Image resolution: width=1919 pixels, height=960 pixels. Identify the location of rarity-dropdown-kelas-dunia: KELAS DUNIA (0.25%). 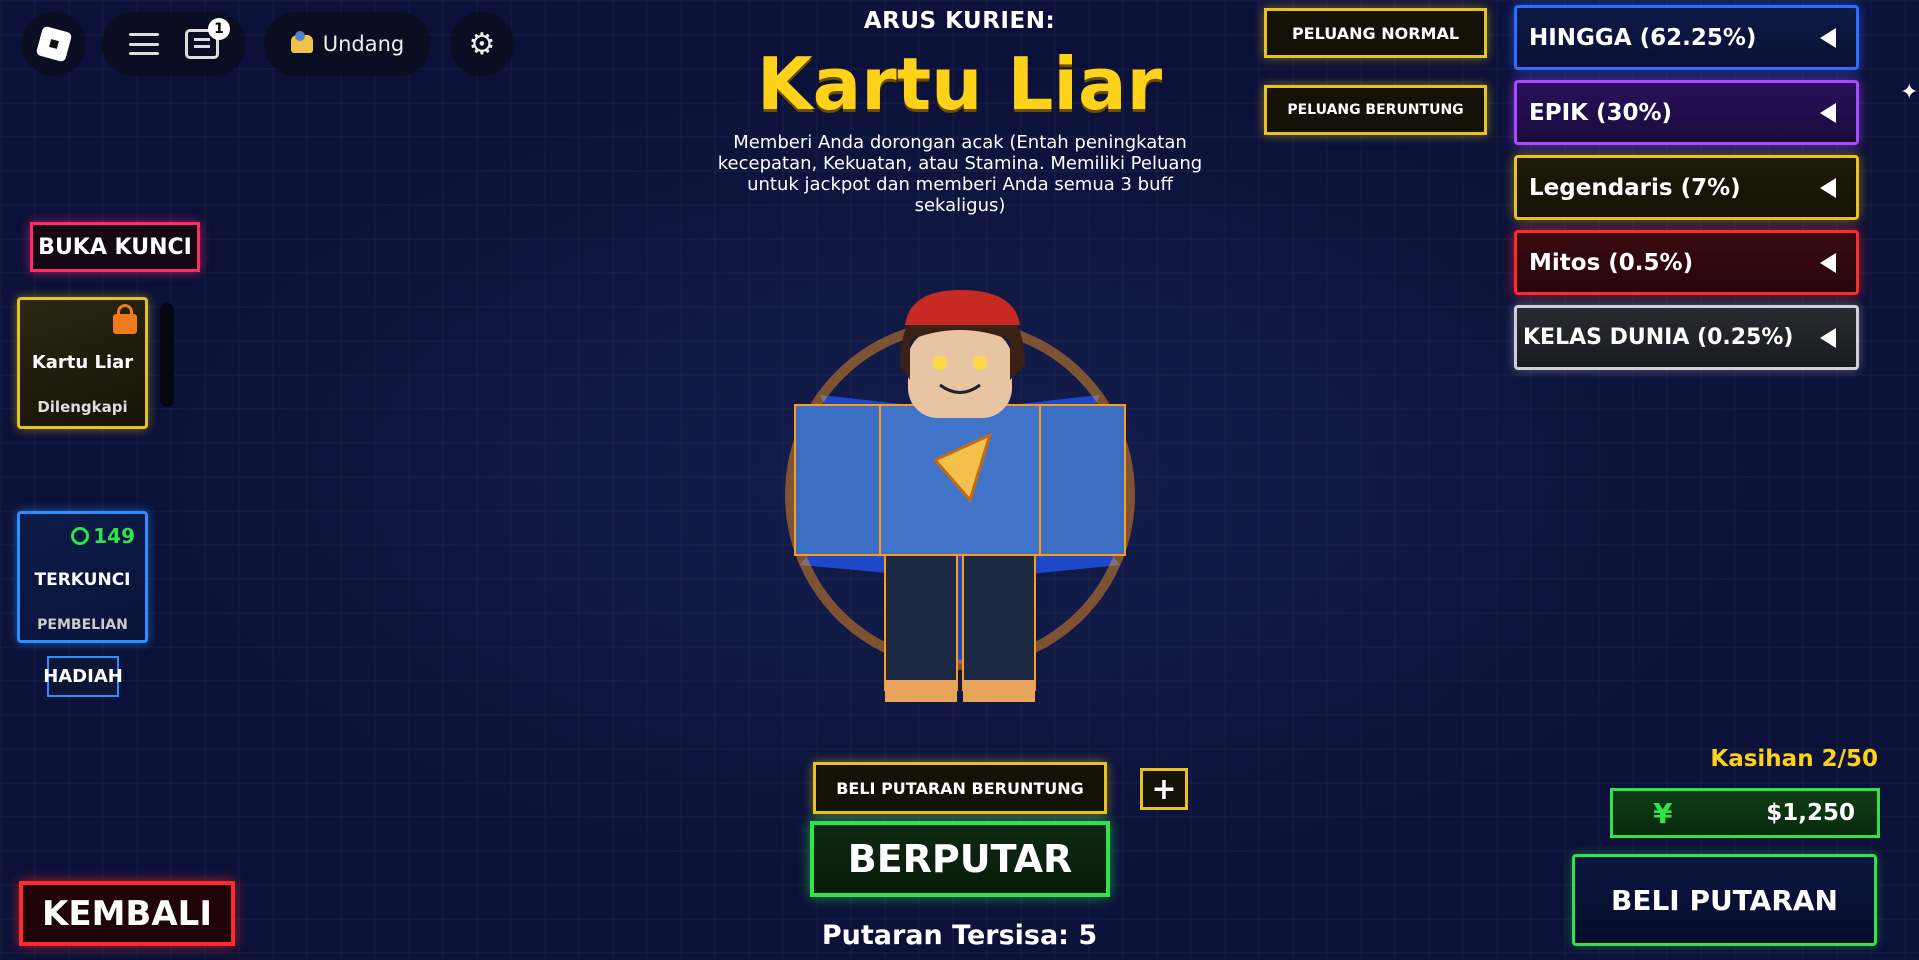
(1686, 337).